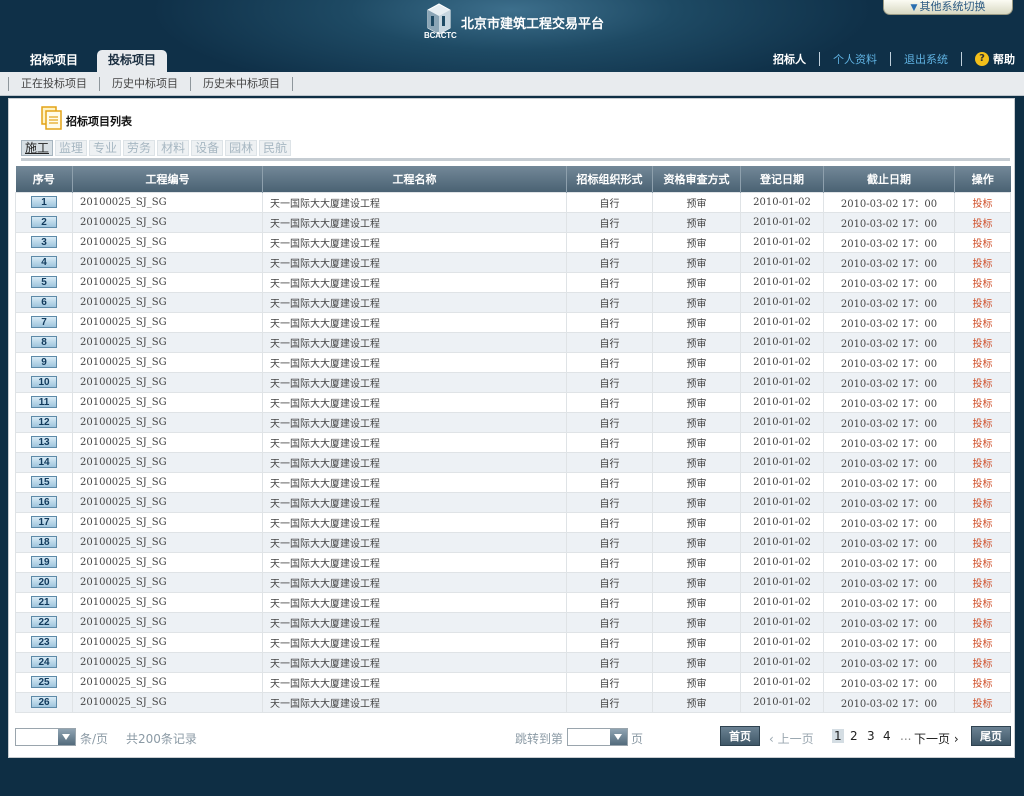 The image size is (1024, 796). I want to click on tab-tender-projects: 招标项目, so click(54, 61).